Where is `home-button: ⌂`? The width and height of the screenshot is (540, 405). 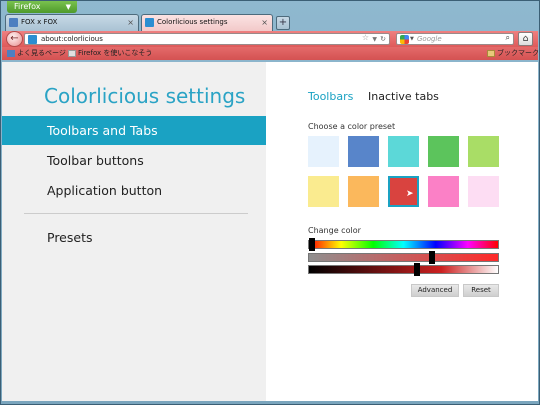 home-button: ⌂ is located at coordinates (525, 39).